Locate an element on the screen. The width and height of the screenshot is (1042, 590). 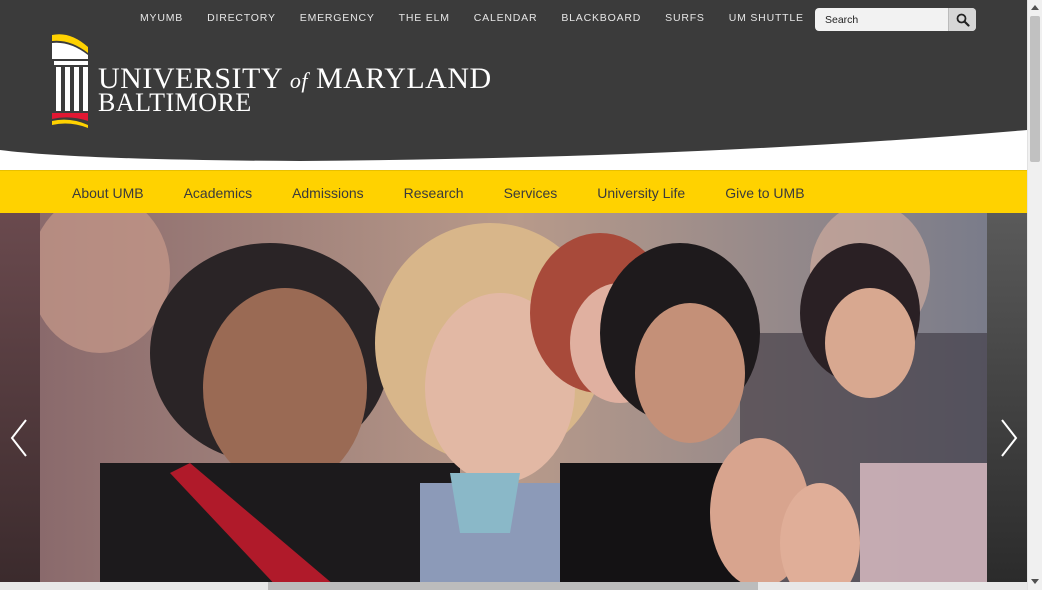
carousel-next-button is located at coordinates (1009, 438).